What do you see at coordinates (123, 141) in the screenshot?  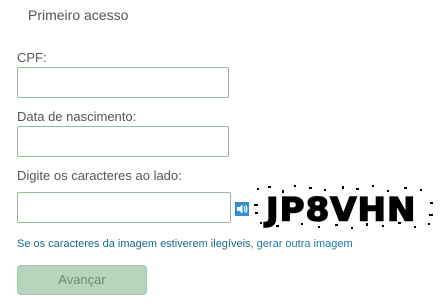 I see `birth-date-input` at bounding box center [123, 141].